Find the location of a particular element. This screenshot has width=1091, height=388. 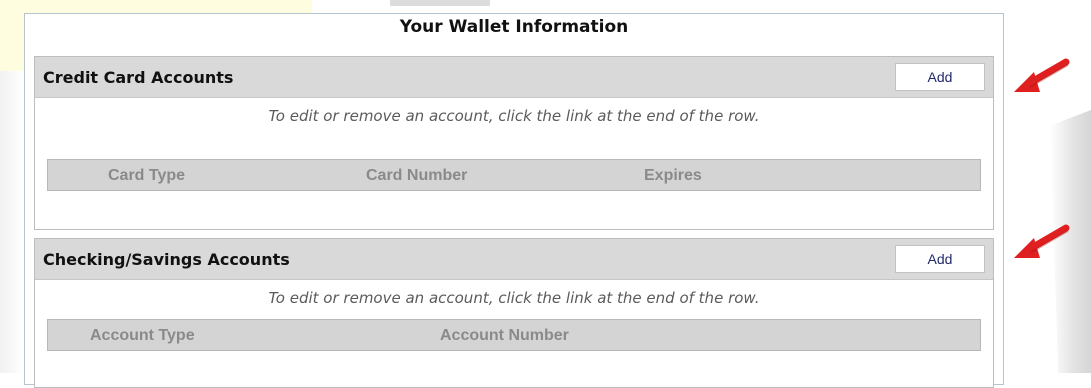

background-tab is located at coordinates (440, 3).